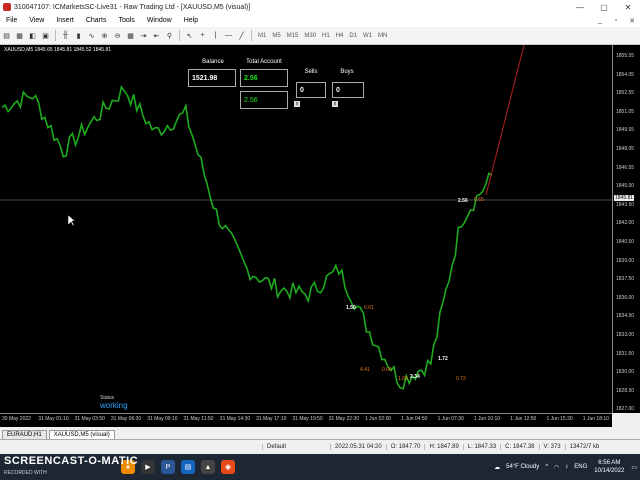 The width and height of the screenshot is (640, 480). What do you see at coordinates (340, 36) in the screenshot?
I see `timeframe-h4: H4` at bounding box center [340, 36].